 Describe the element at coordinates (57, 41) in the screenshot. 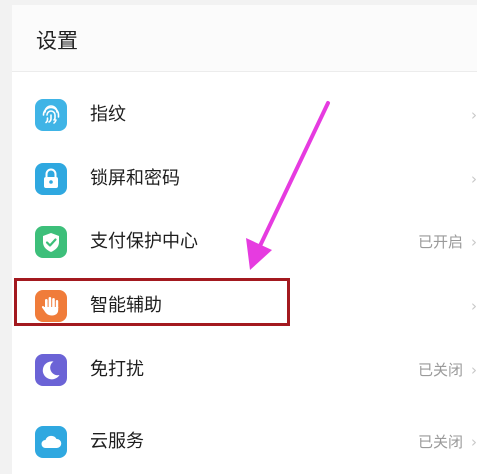

I see `page-title: 设置` at that location.